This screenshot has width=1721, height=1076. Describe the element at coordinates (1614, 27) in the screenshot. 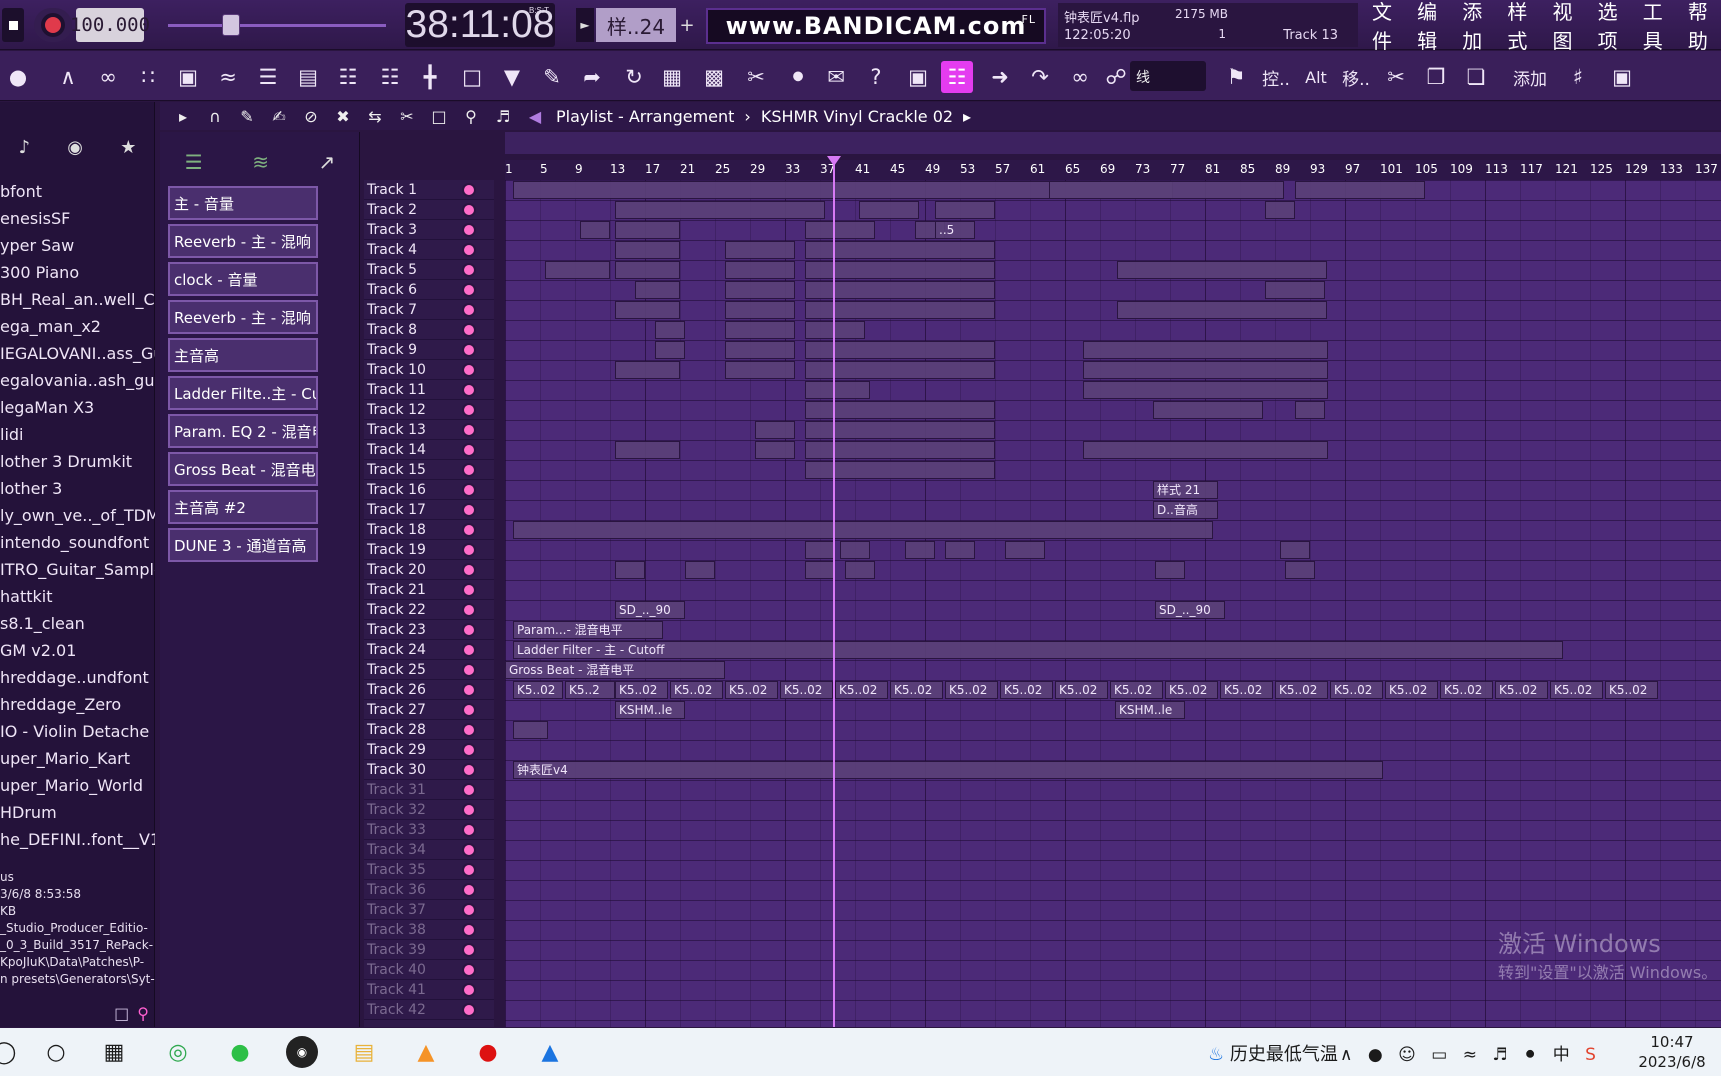

I see `menu-options: 选项` at that location.